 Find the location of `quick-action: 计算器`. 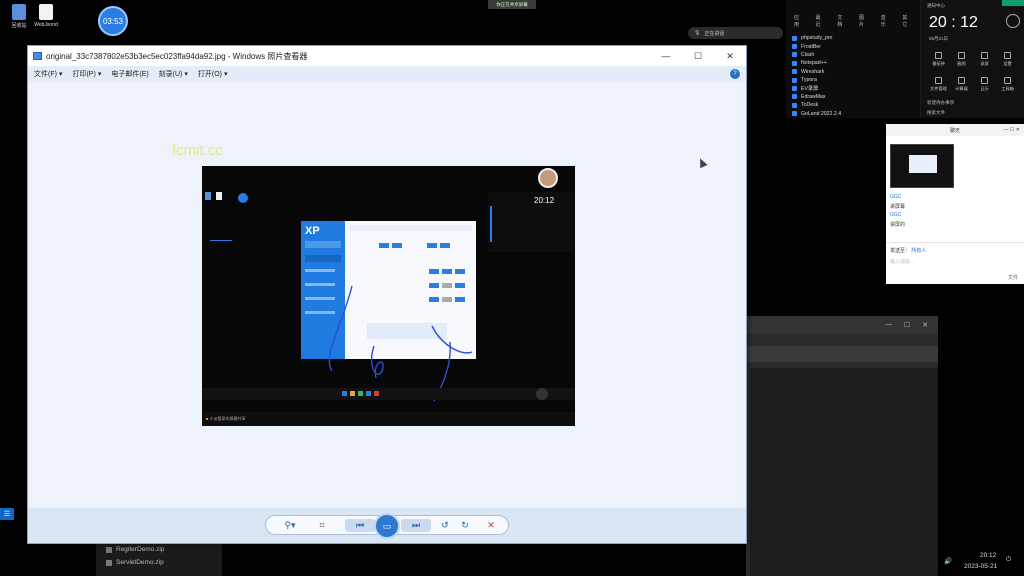

quick-action: 计算器 is located at coordinates (961, 84).